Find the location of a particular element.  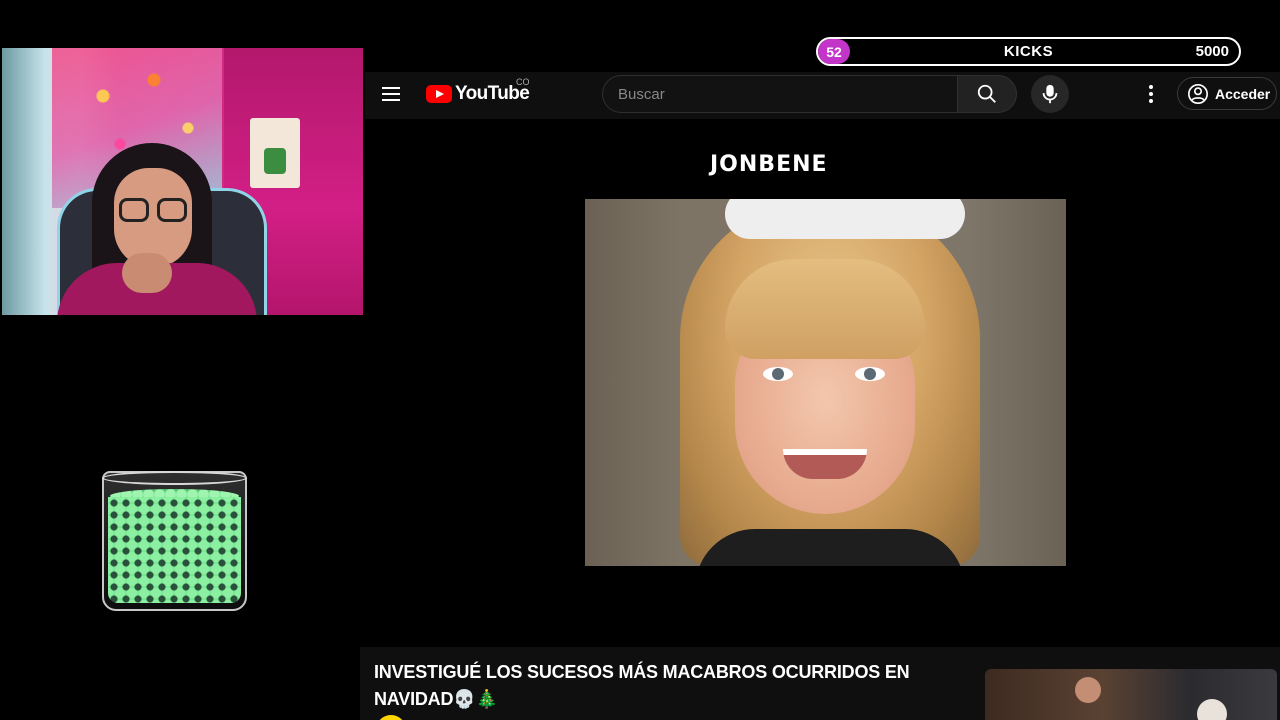

search-icon is located at coordinates (986, 93).